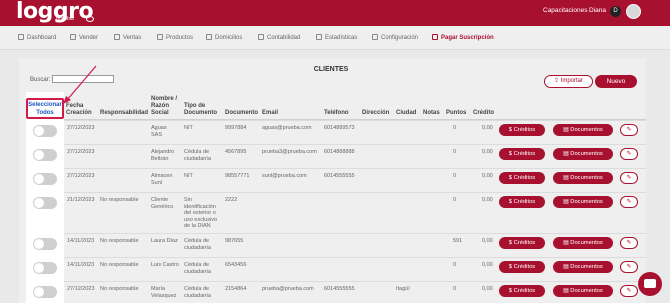  What do you see at coordinates (339, 152) in the screenshot?
I see `cell-telefono: 6014888888` at bounding box center [339, 152].